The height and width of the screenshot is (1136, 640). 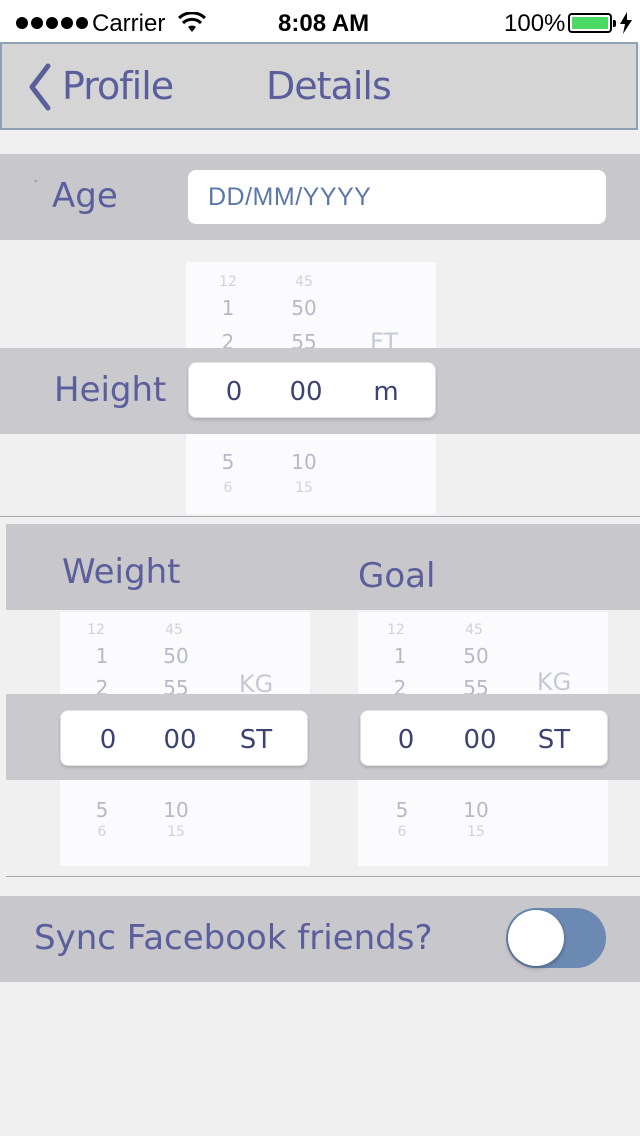 I want to click on age-input: DD/MM/YYYY, so click(x=397, y=197).